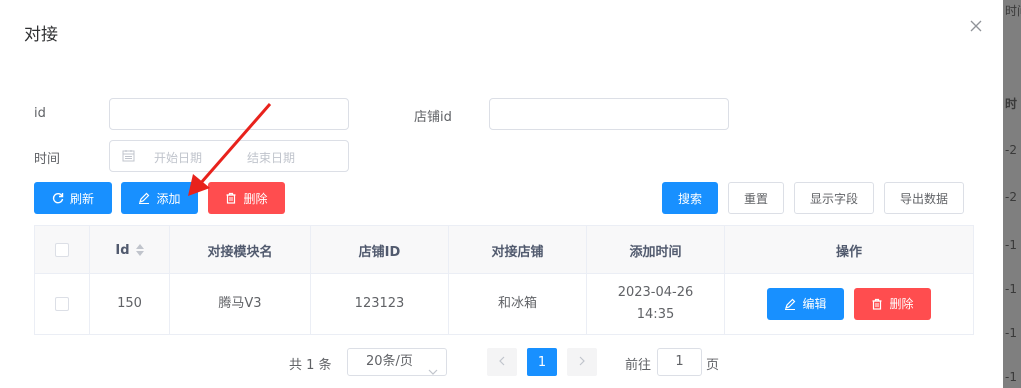  I want to click on row-delete-label: 删除, so click(901, 304).